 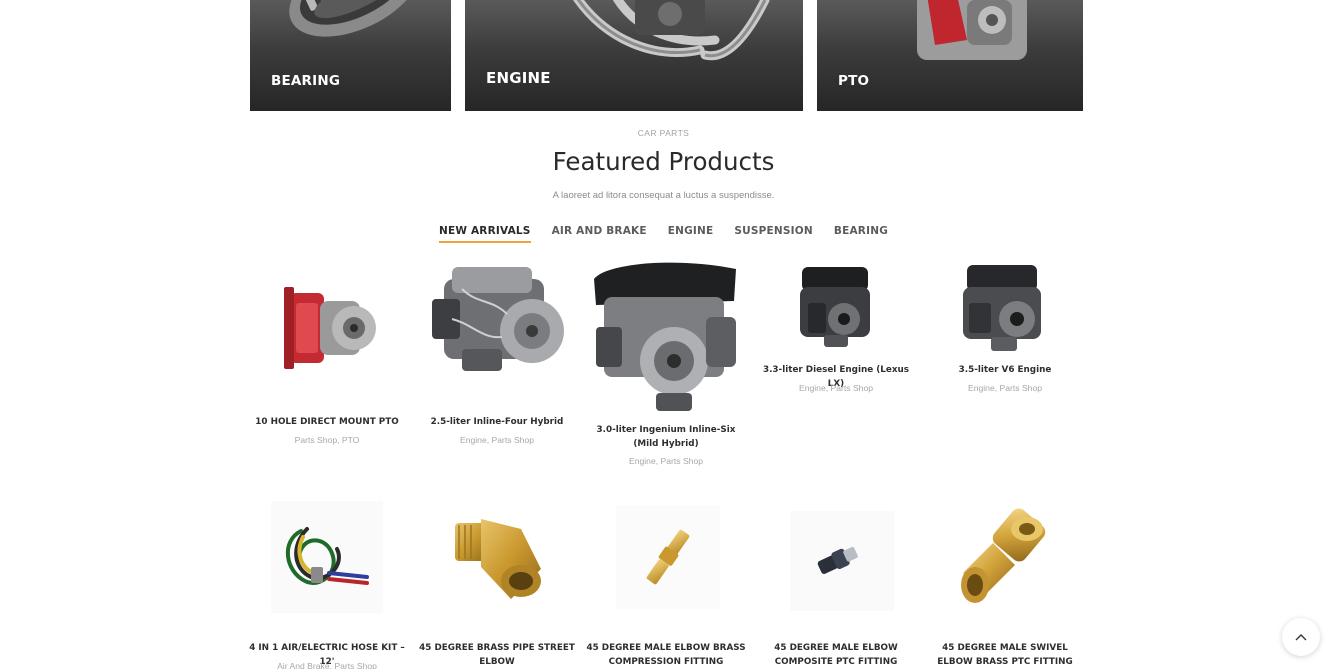 What do you see at coordinates (854, 81) in the screenshot?
I see `banner-label-pto: PTO` at bounding box center [854, 81].